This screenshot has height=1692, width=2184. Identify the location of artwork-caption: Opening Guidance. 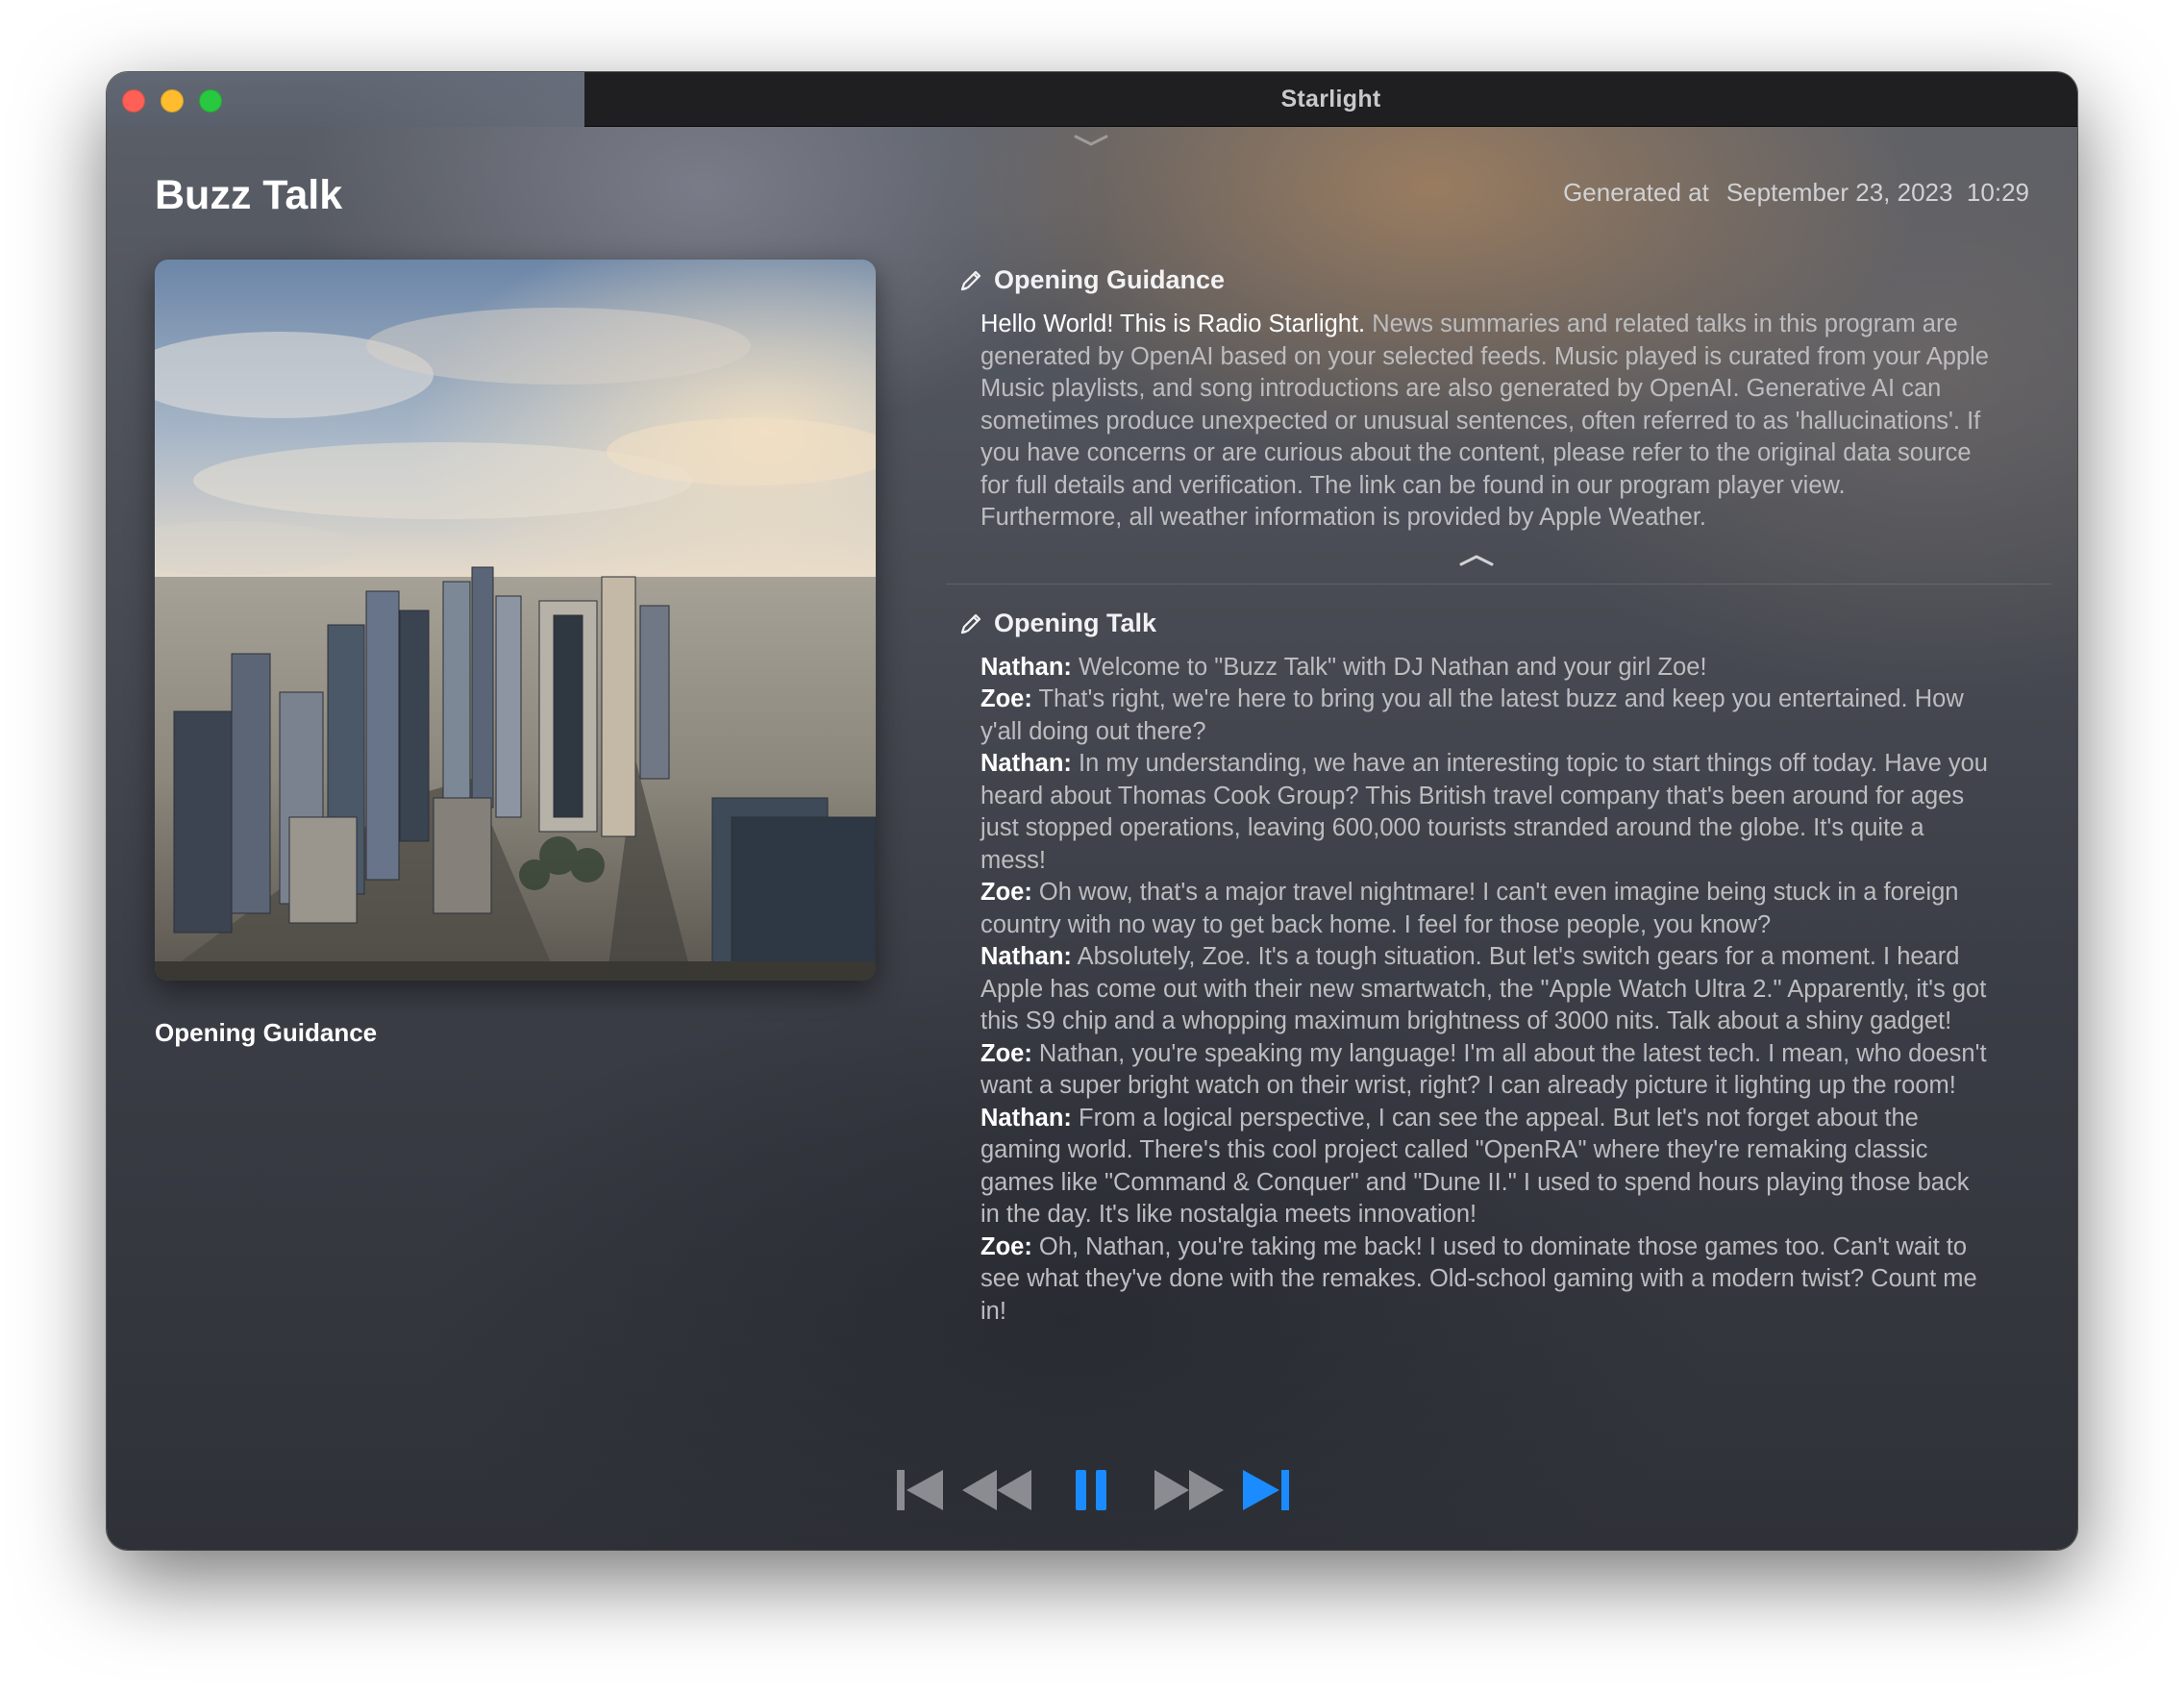
(266, 1032).